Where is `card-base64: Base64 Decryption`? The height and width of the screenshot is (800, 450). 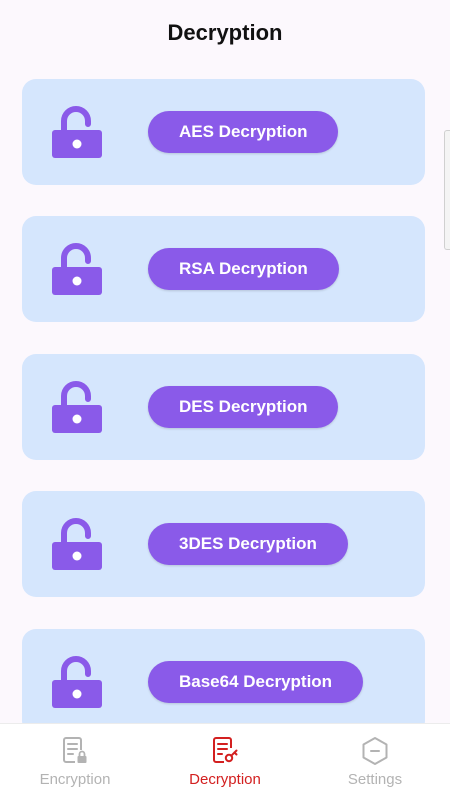 card-base64: Base64 Decryption is located at coordinates (223, 682).